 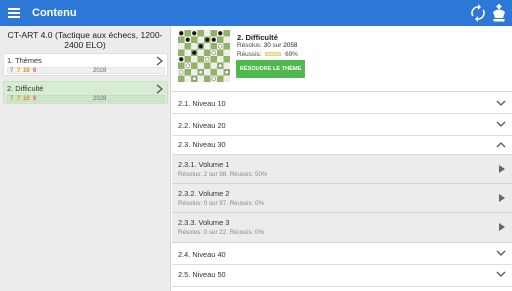 What do you see at coordinates (85, 92) in the screenshot?
I see `sidebar-item-difficulty: 2. Difficulté 7 7 10 6 2028` at bounding box center [85, 92].